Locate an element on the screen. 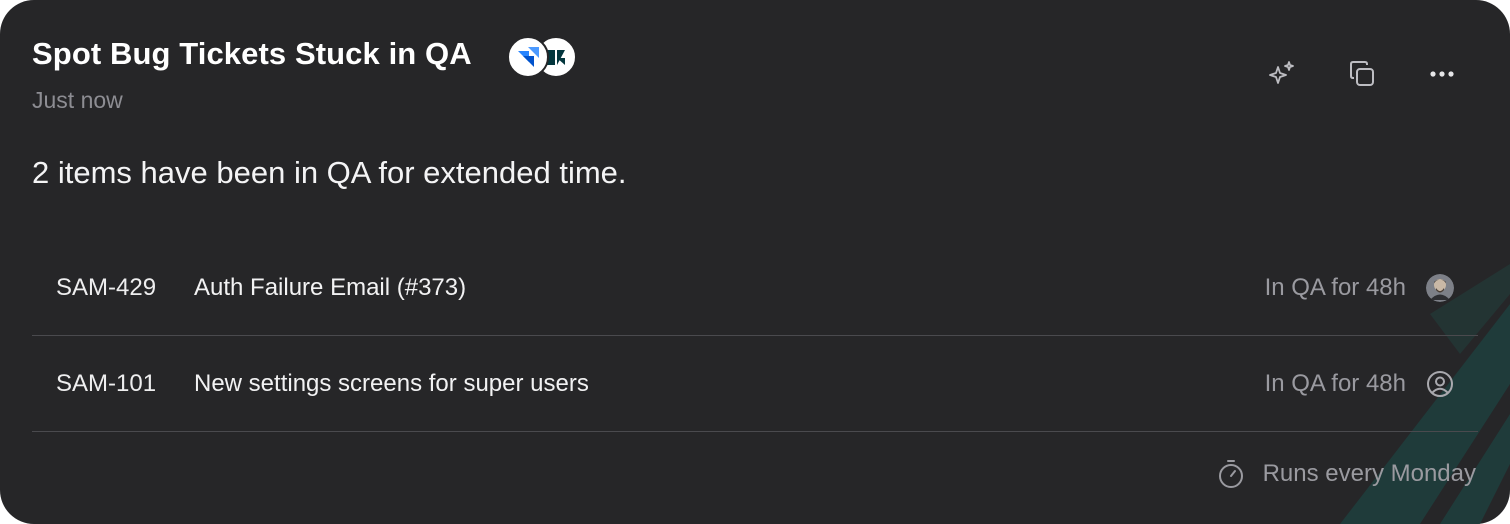 The image size is (1510, 524). more-options-button is located at coordinates (1442, 74).